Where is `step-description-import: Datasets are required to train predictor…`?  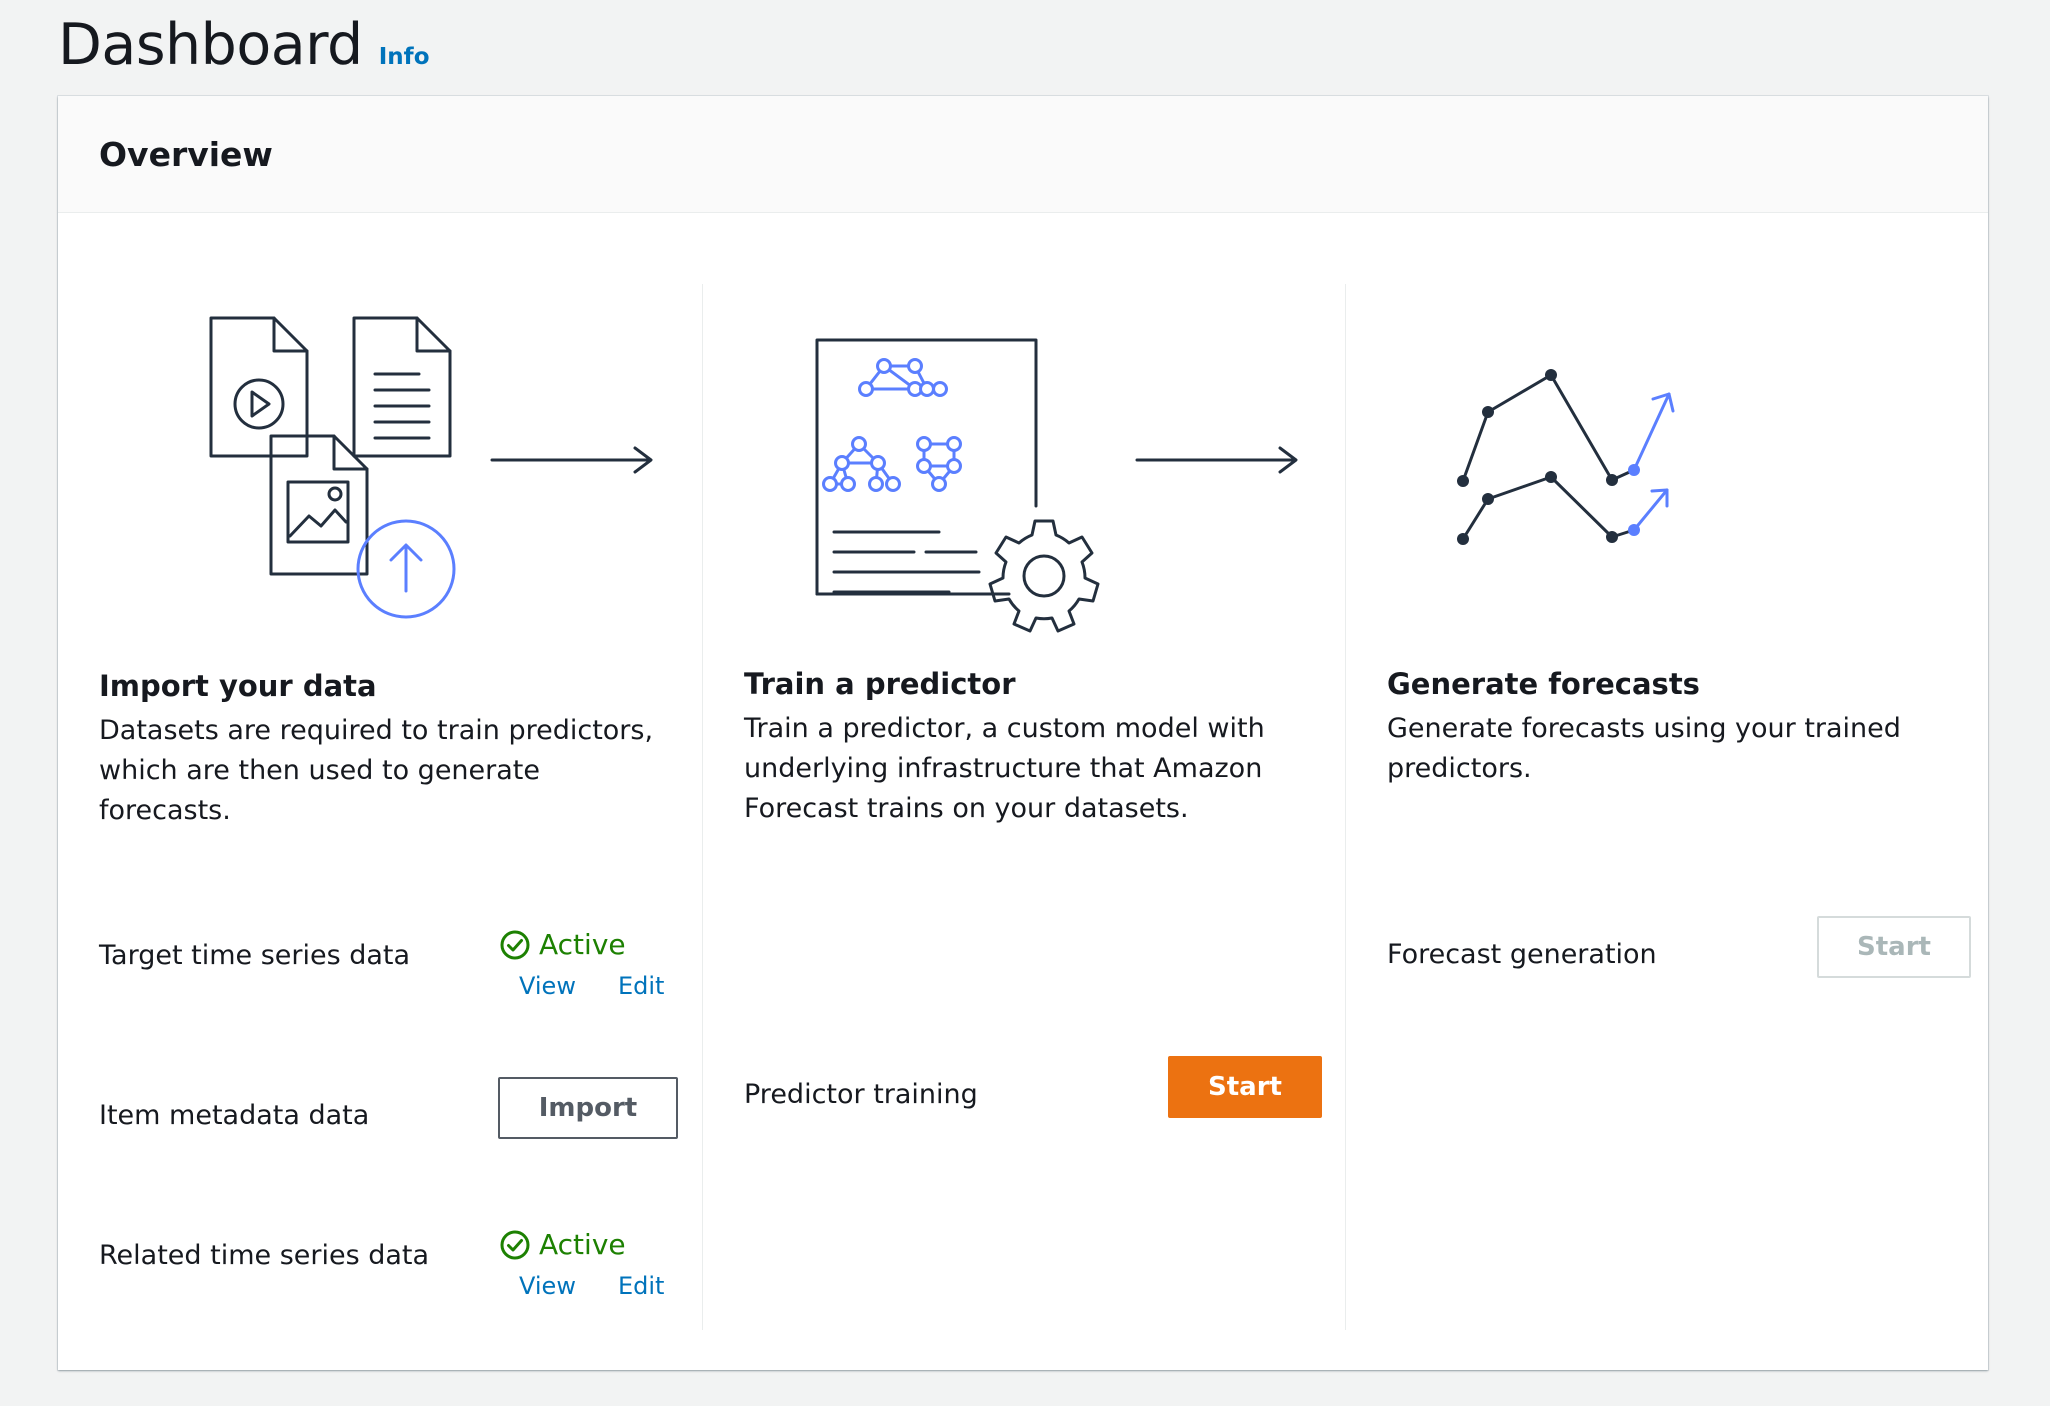
step-description-import: Datasets are required to train predictor… is located at coordinates (376, 770).